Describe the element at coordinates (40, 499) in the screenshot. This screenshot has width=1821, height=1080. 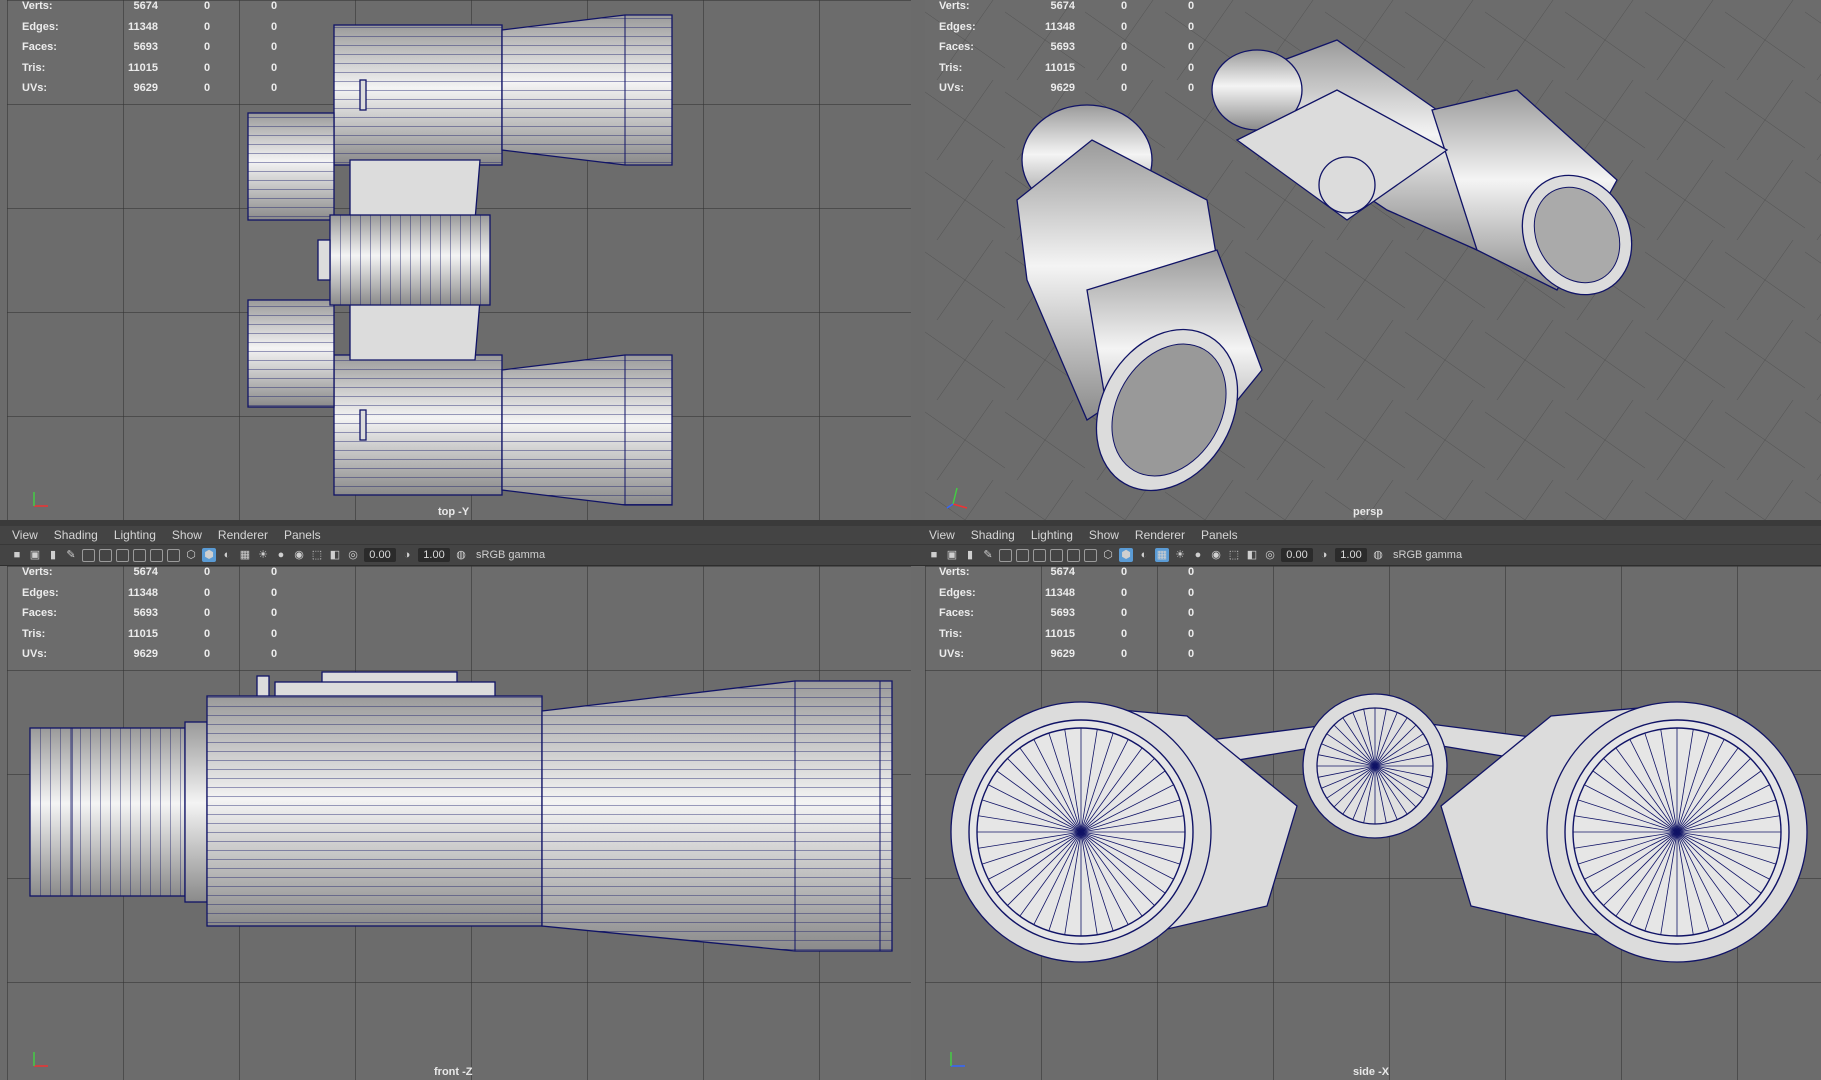
I see `axis-gizmo-top` at that location.